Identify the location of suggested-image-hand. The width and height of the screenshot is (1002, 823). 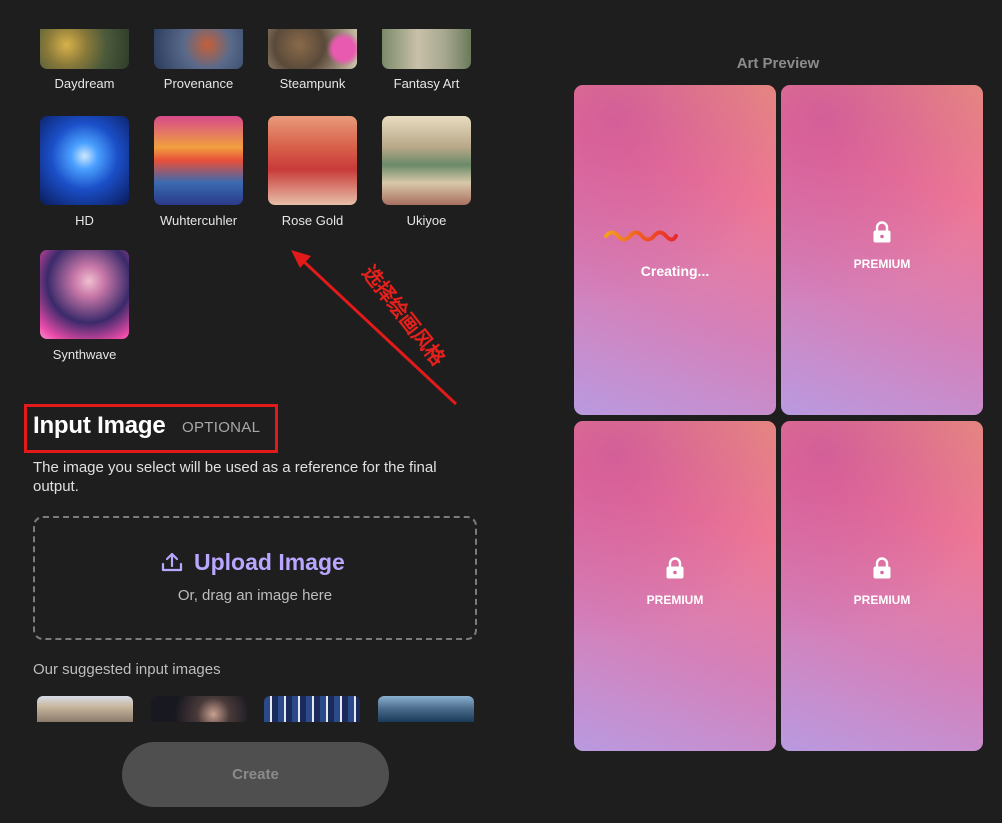
(199, 709).